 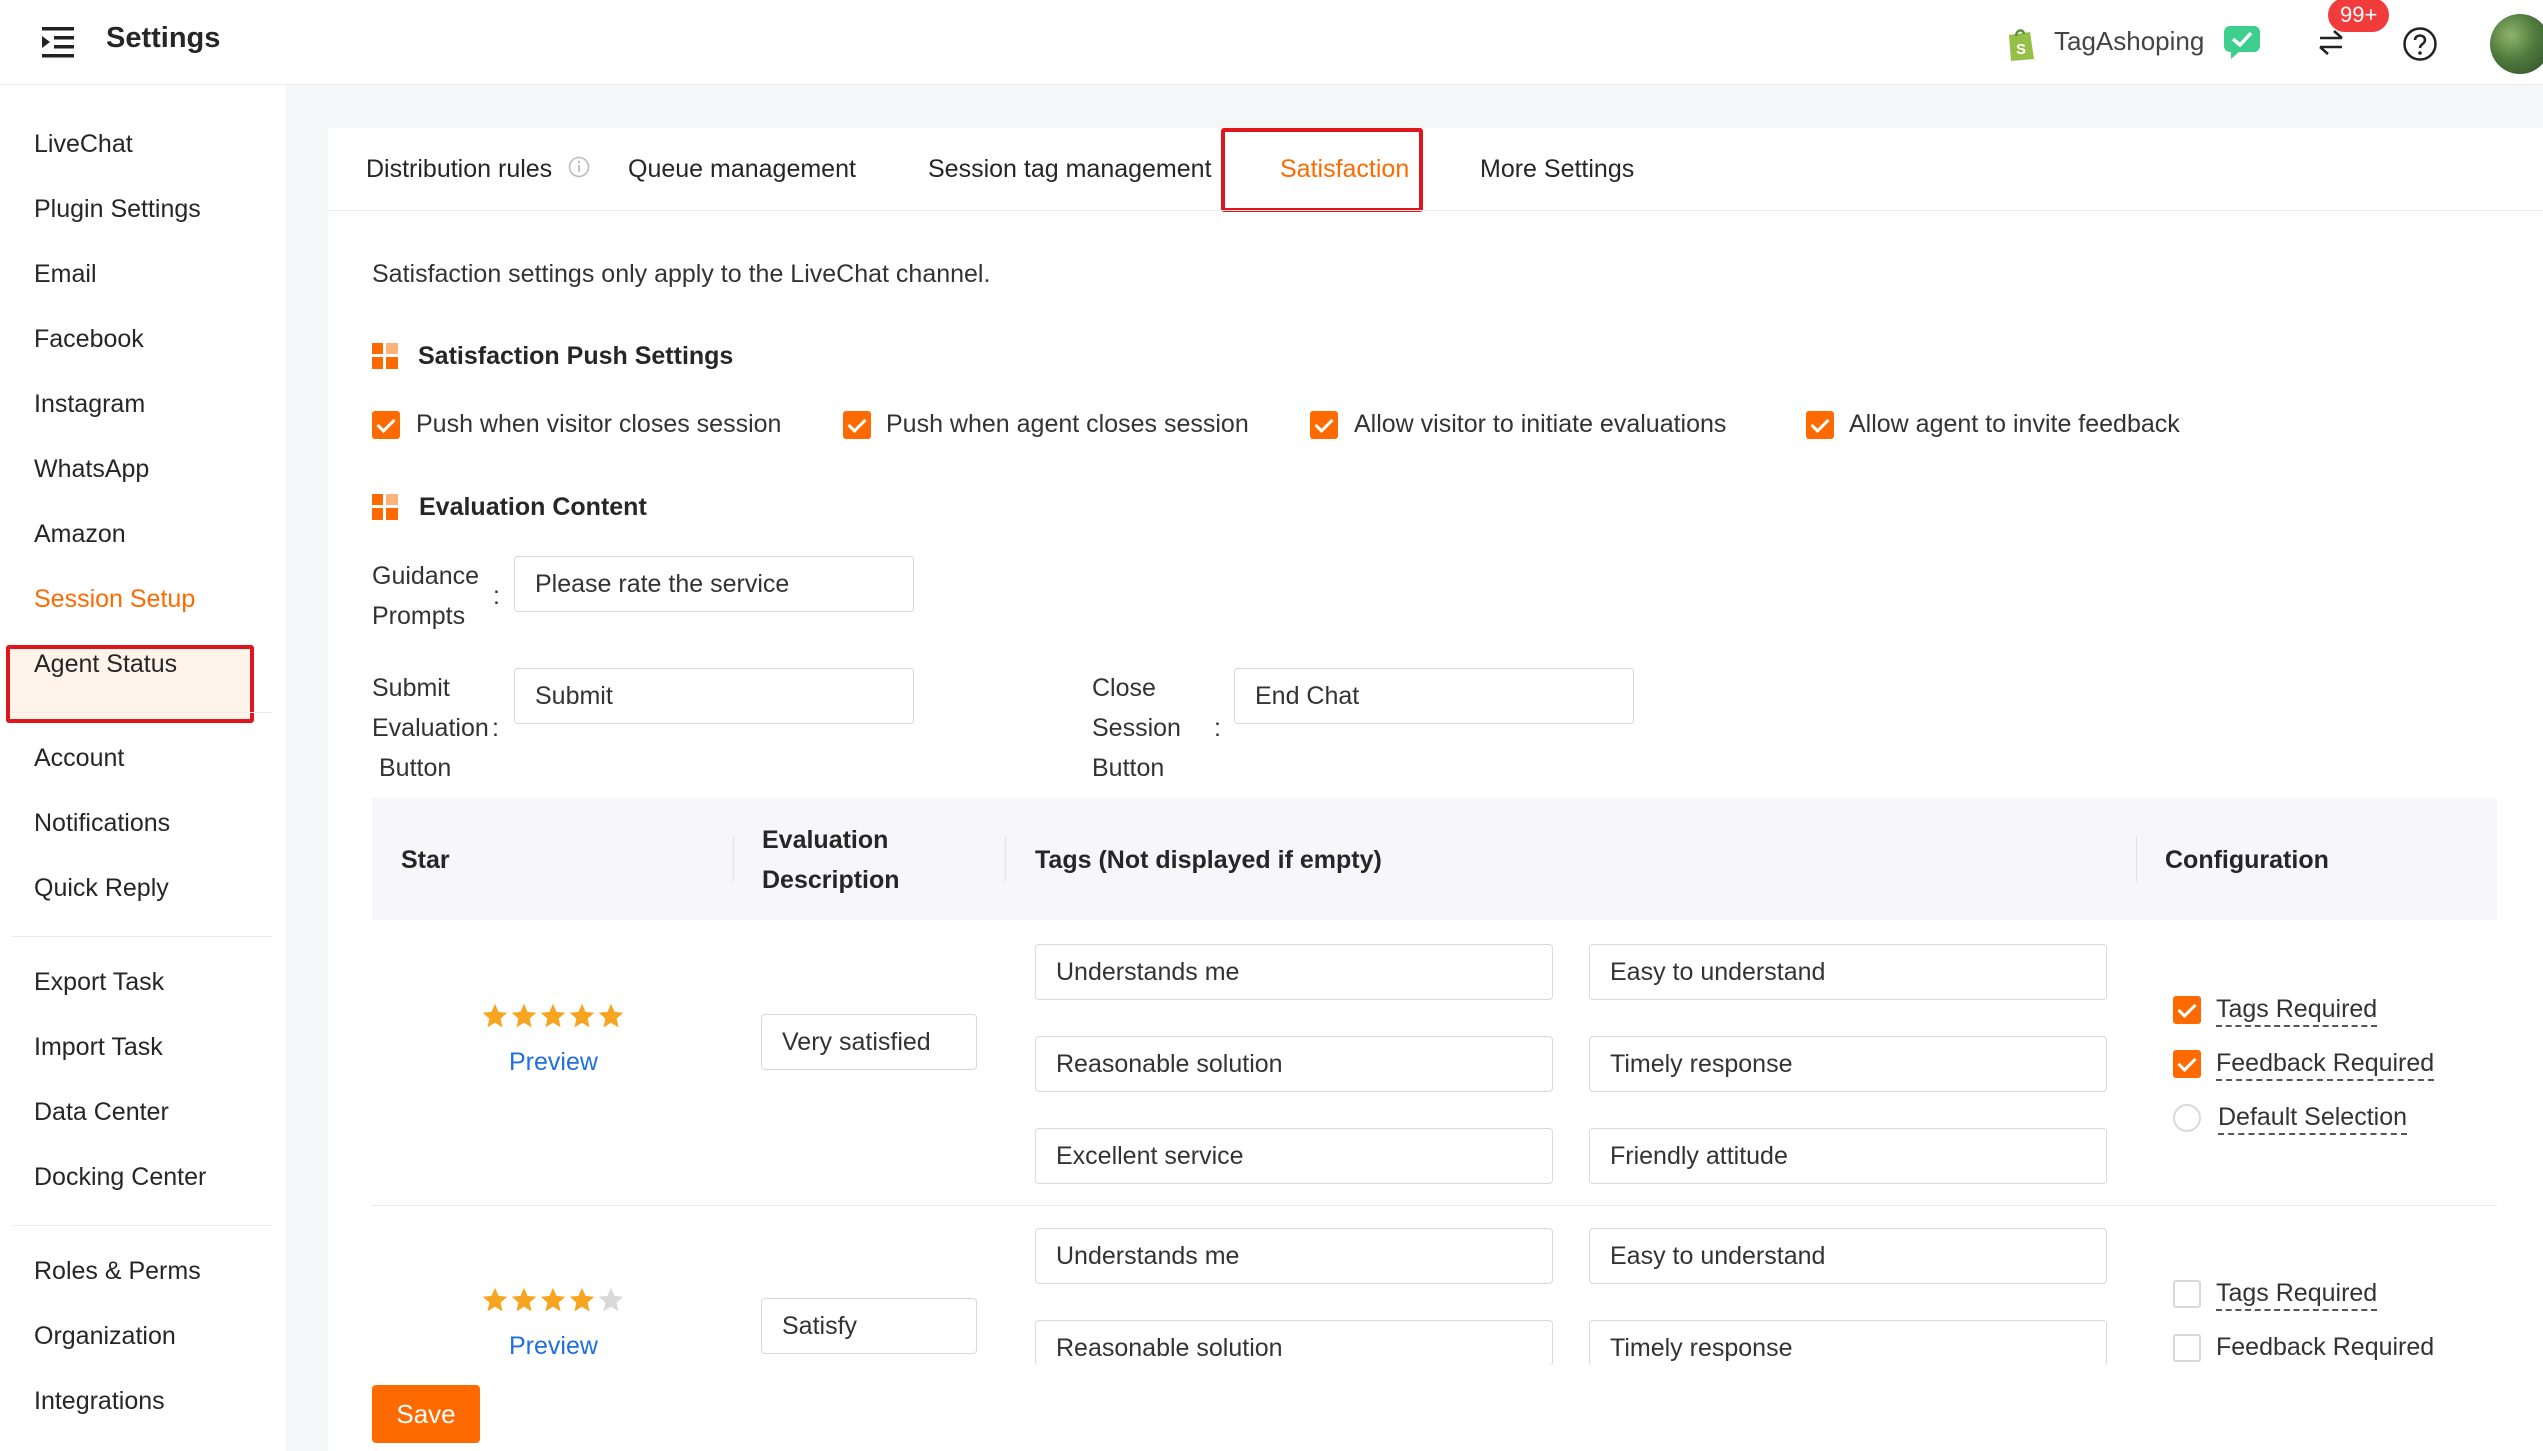 What do you see at coordinates (1271, 42) in the screenshot?
I see `top-bar: Settings S TagAshoping 99+` at bounding box center [1271, 42].